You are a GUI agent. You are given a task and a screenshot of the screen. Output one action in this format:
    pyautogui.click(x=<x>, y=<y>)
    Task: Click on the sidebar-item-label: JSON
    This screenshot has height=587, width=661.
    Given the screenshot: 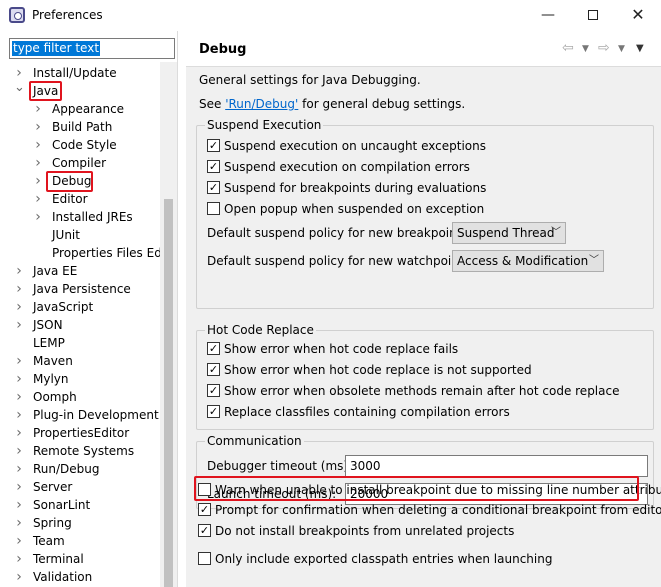 What is the action you would take?
    pyautogui.click(x=48, y=325)
    